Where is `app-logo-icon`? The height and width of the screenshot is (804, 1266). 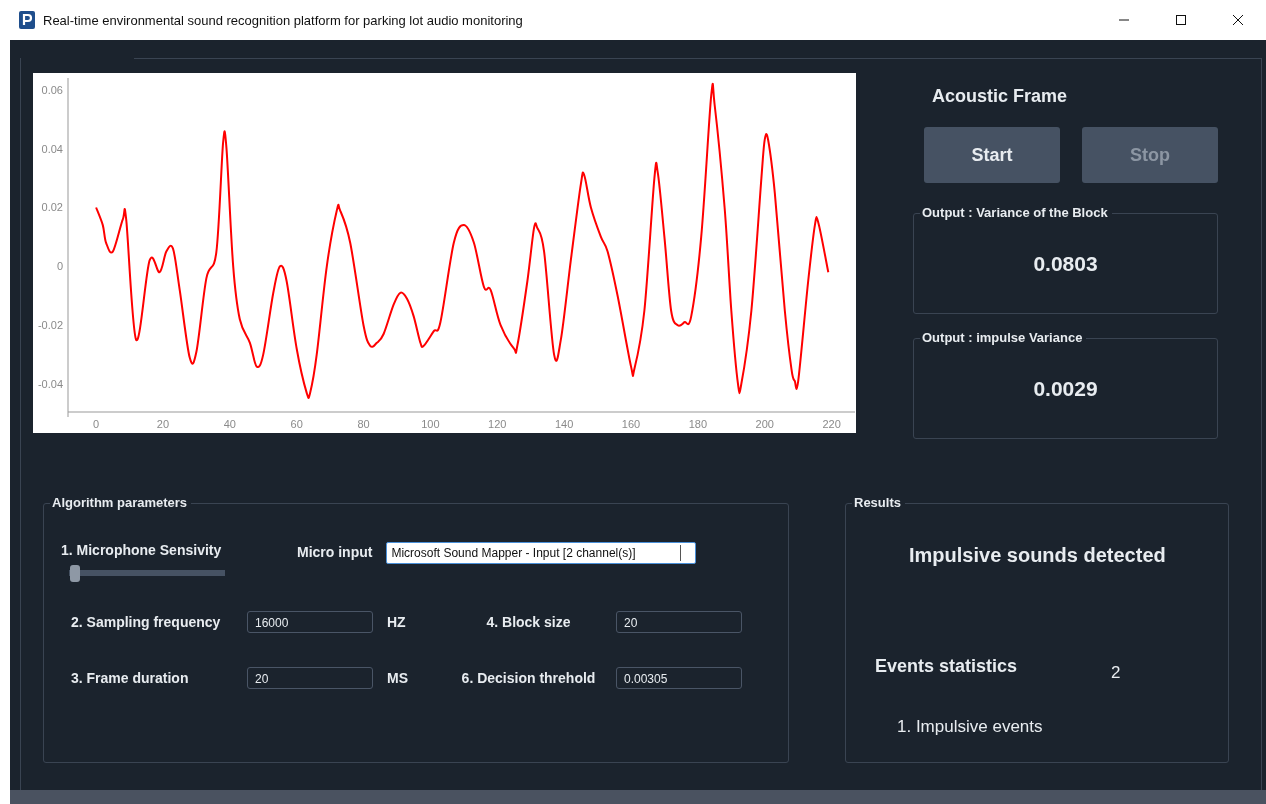 app-logo-icon is located at coordinates (27, 20).